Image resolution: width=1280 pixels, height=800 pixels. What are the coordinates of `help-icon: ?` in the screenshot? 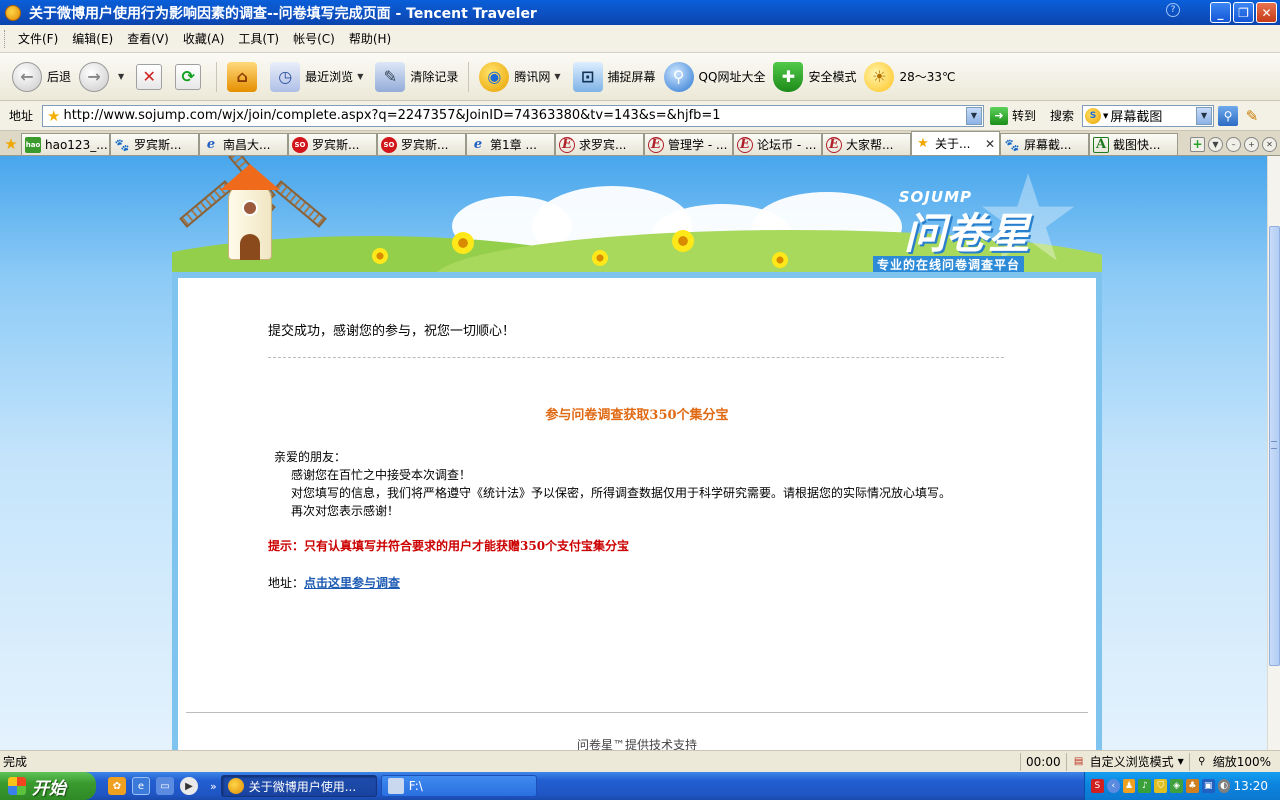 It's located at (1173, 10).